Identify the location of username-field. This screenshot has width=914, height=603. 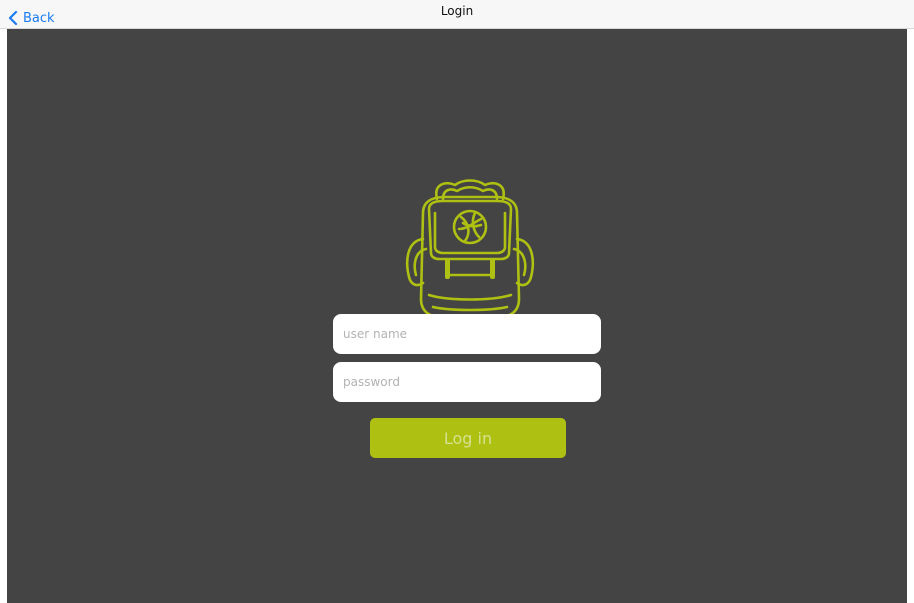
(467, 334).